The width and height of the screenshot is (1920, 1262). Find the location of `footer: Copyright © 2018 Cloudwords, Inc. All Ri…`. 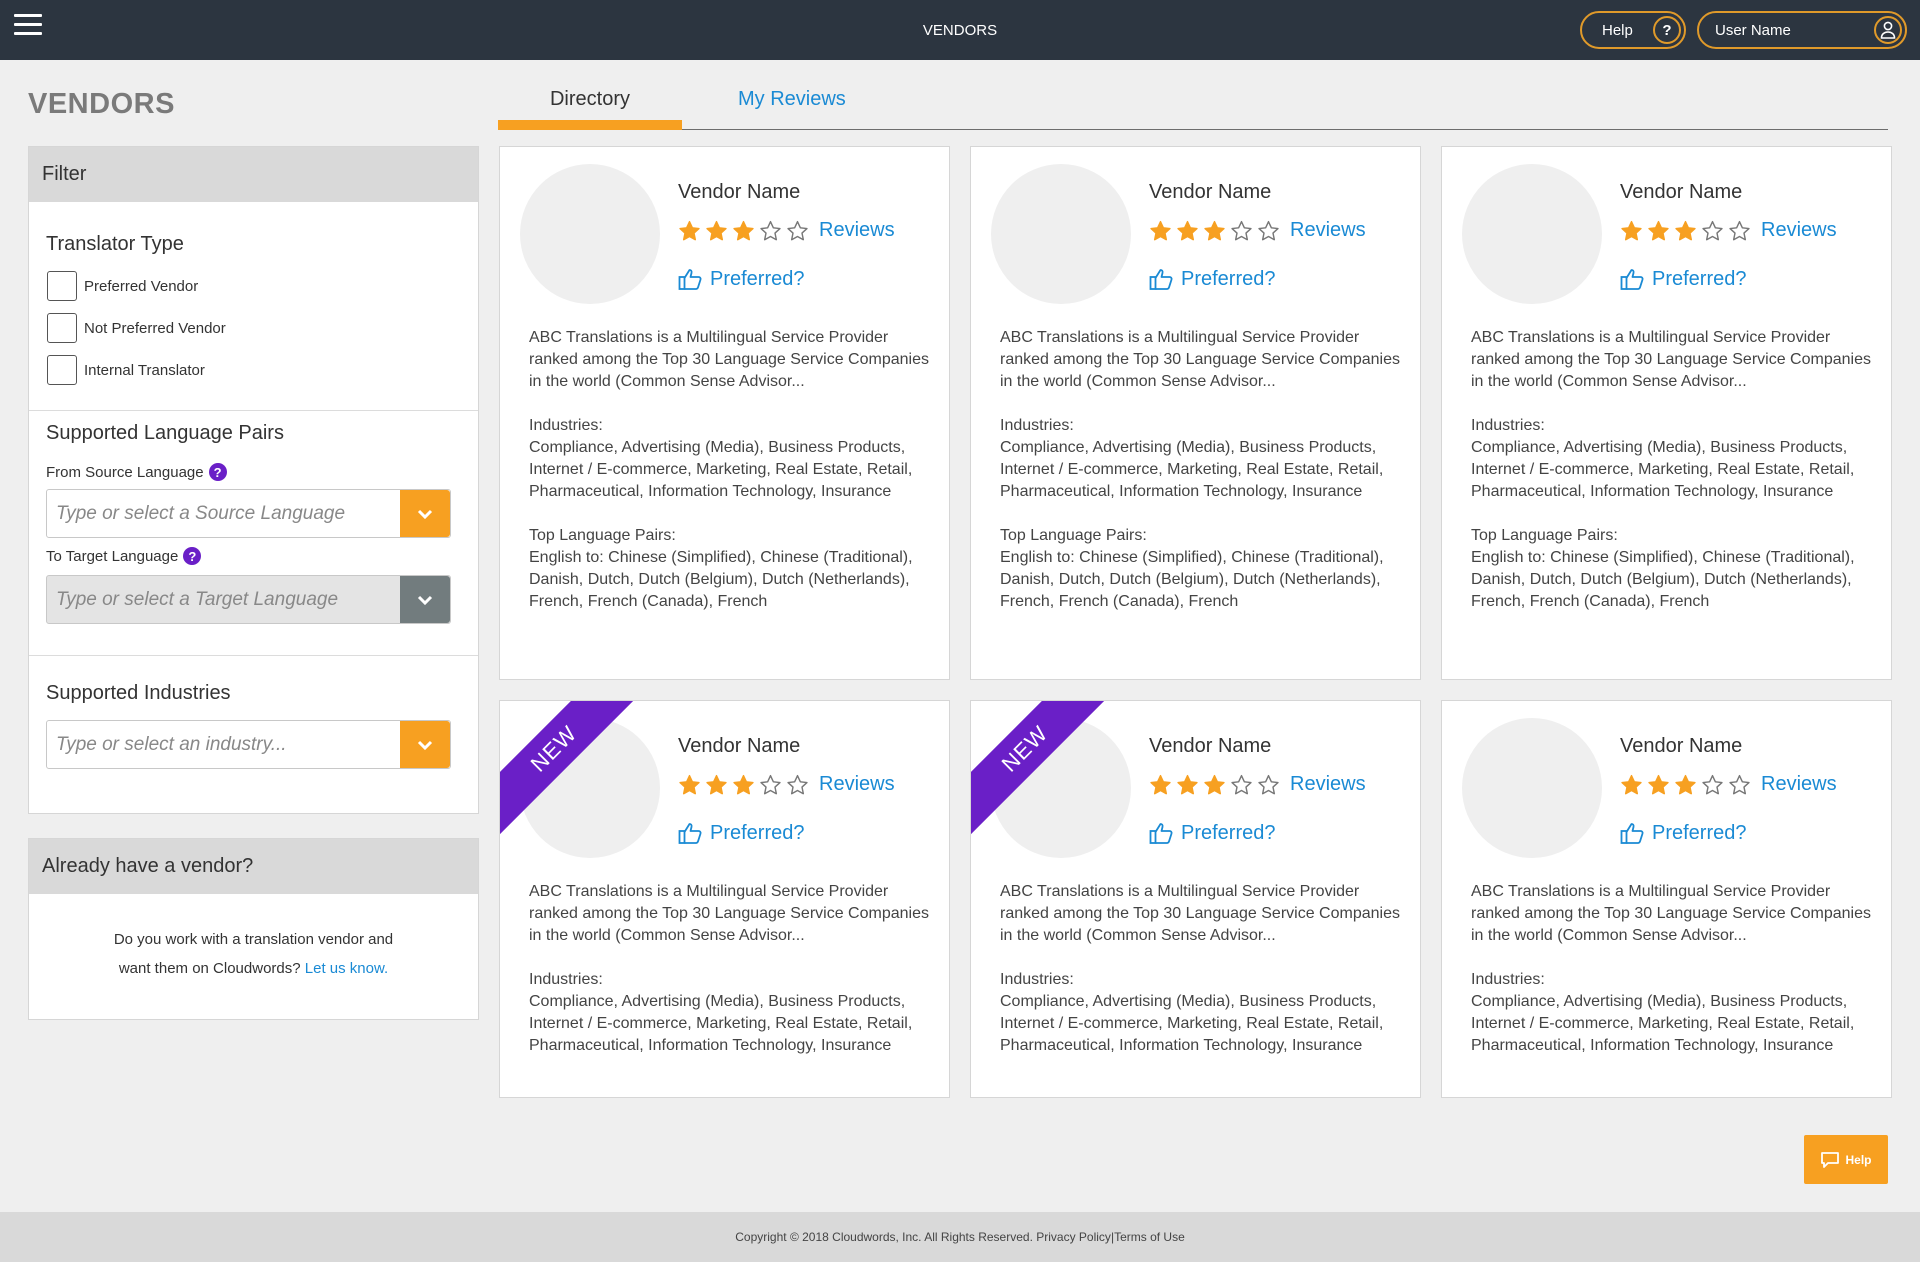

footer: Copyright © 2018 Cloudwords, Inc. All Ri… is located at coordinates (960, 1237).